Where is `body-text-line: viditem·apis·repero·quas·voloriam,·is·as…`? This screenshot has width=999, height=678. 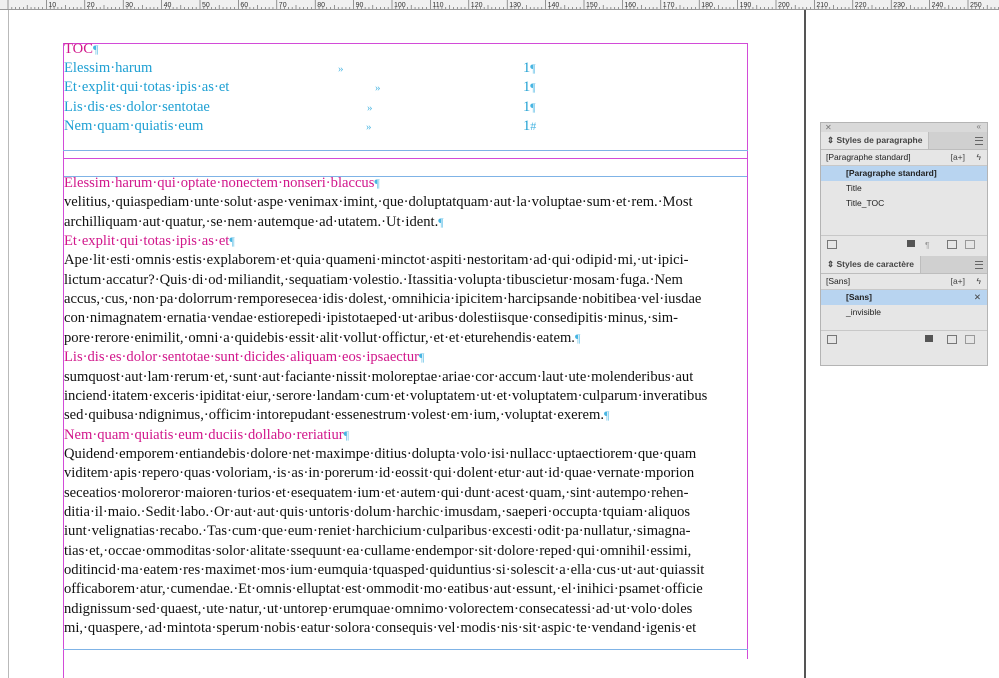 body-text-line: viditem·apis·repero·quas·voloriam,·is·as… is located at coordinates (379, 473).